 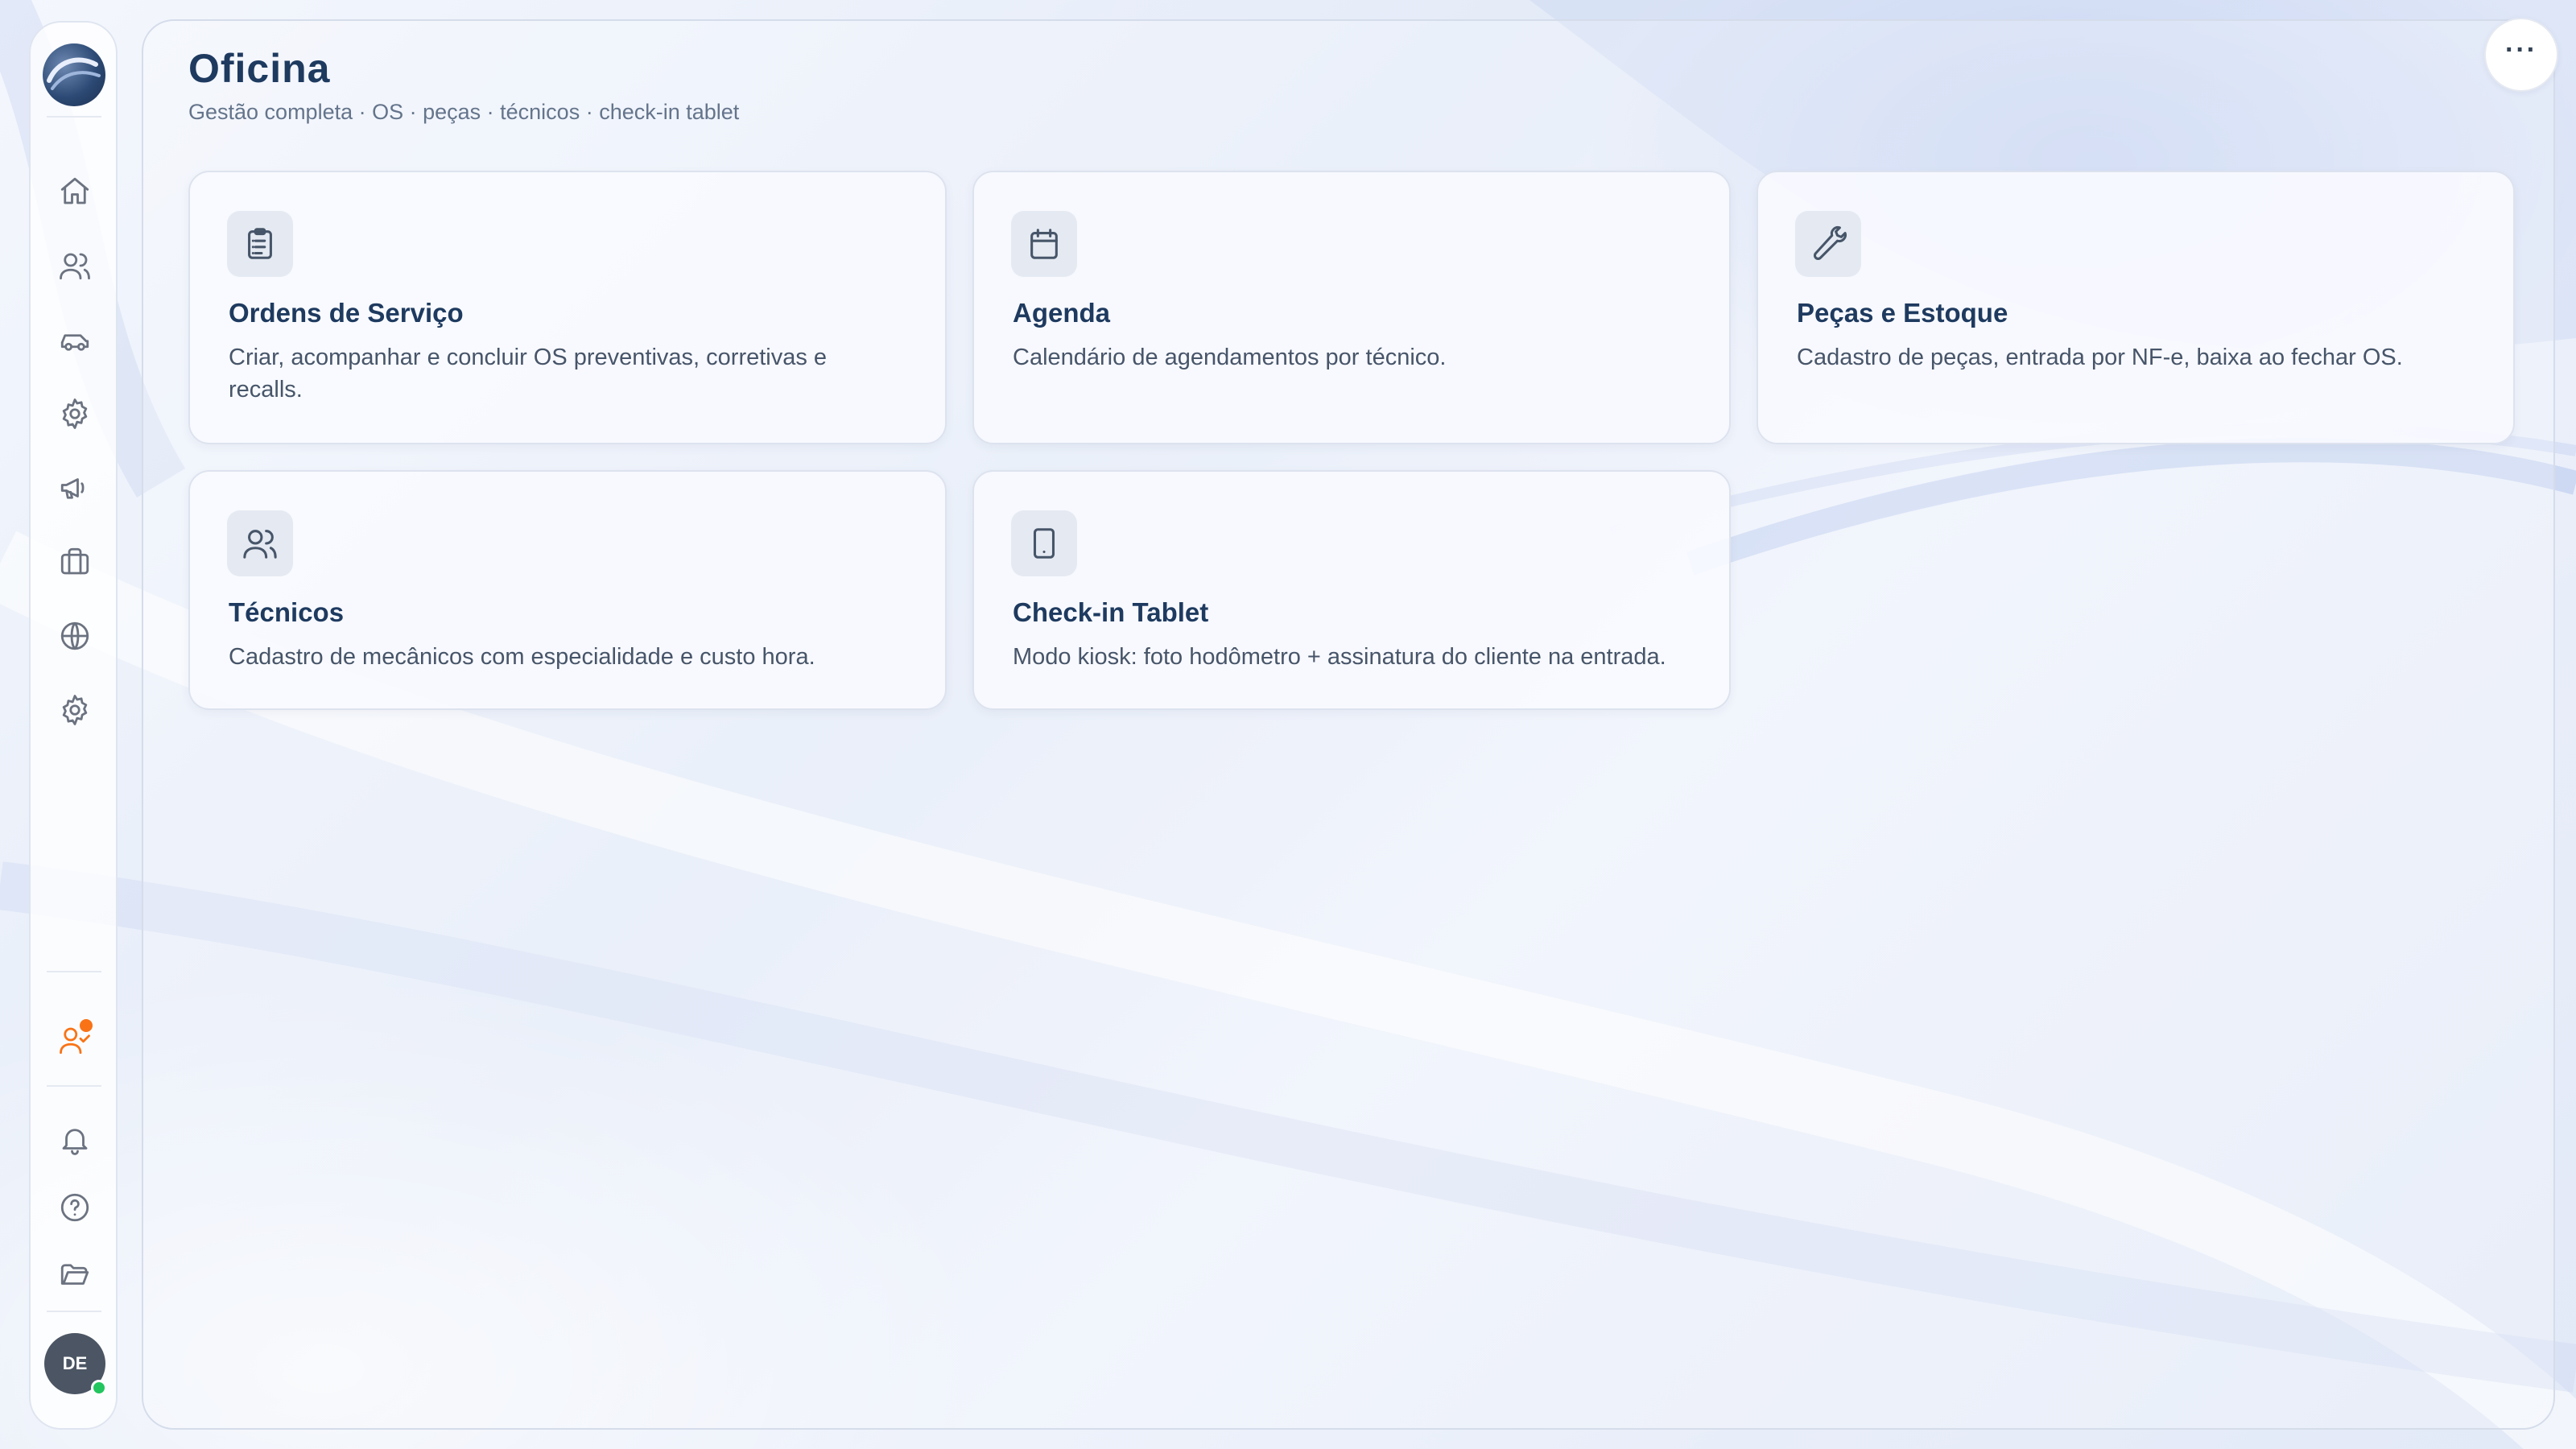 What do you see at coordinates (1062, 313) in the screenshot?
I see `card-title: Agenda` at bounding box center [1062, 313].